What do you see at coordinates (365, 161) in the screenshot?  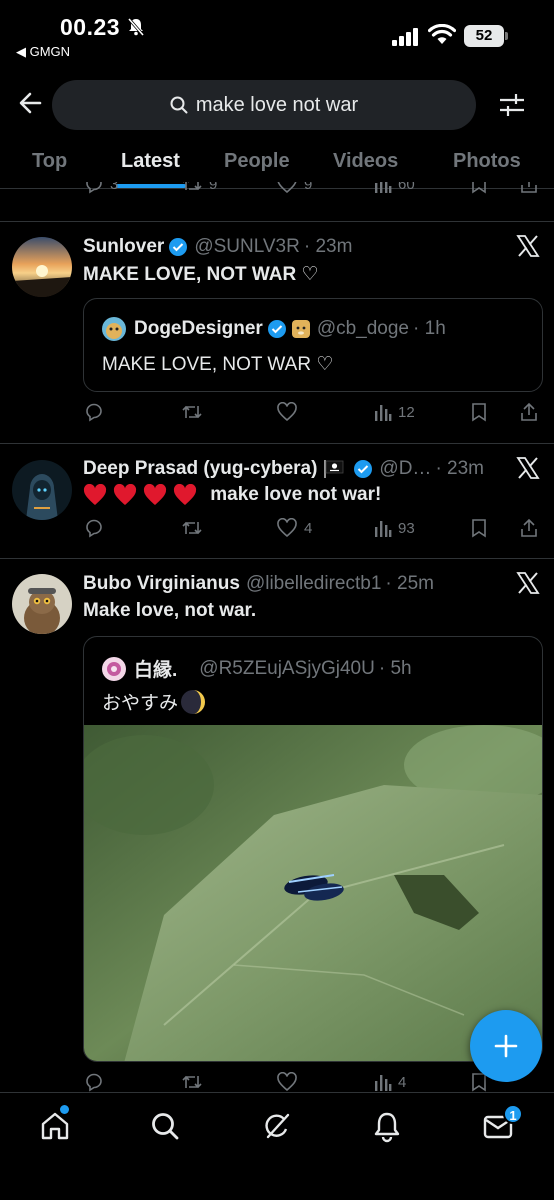 I see `tab-videos: Videos` at bounding box center [365, 161].